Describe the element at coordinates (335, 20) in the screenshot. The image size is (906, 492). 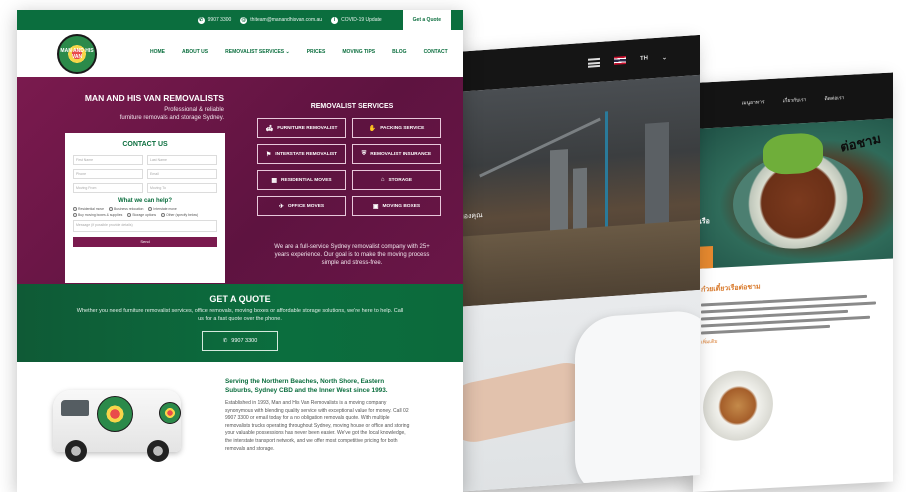
I see `info-icon: i` at that location.